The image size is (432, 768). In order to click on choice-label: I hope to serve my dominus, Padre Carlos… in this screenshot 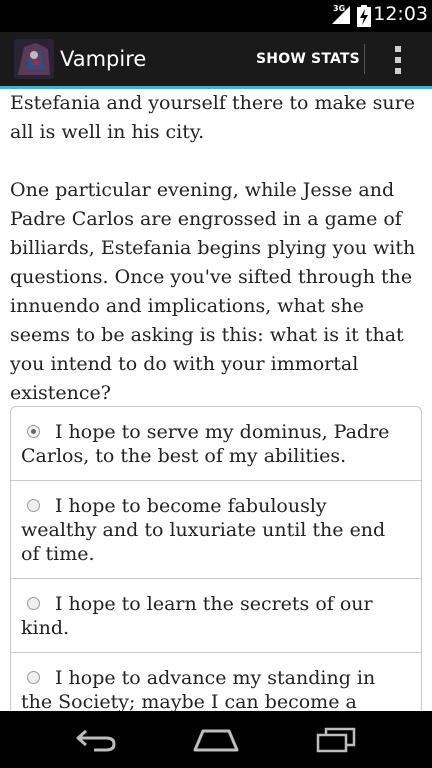, I will do `click(205, 444)`.